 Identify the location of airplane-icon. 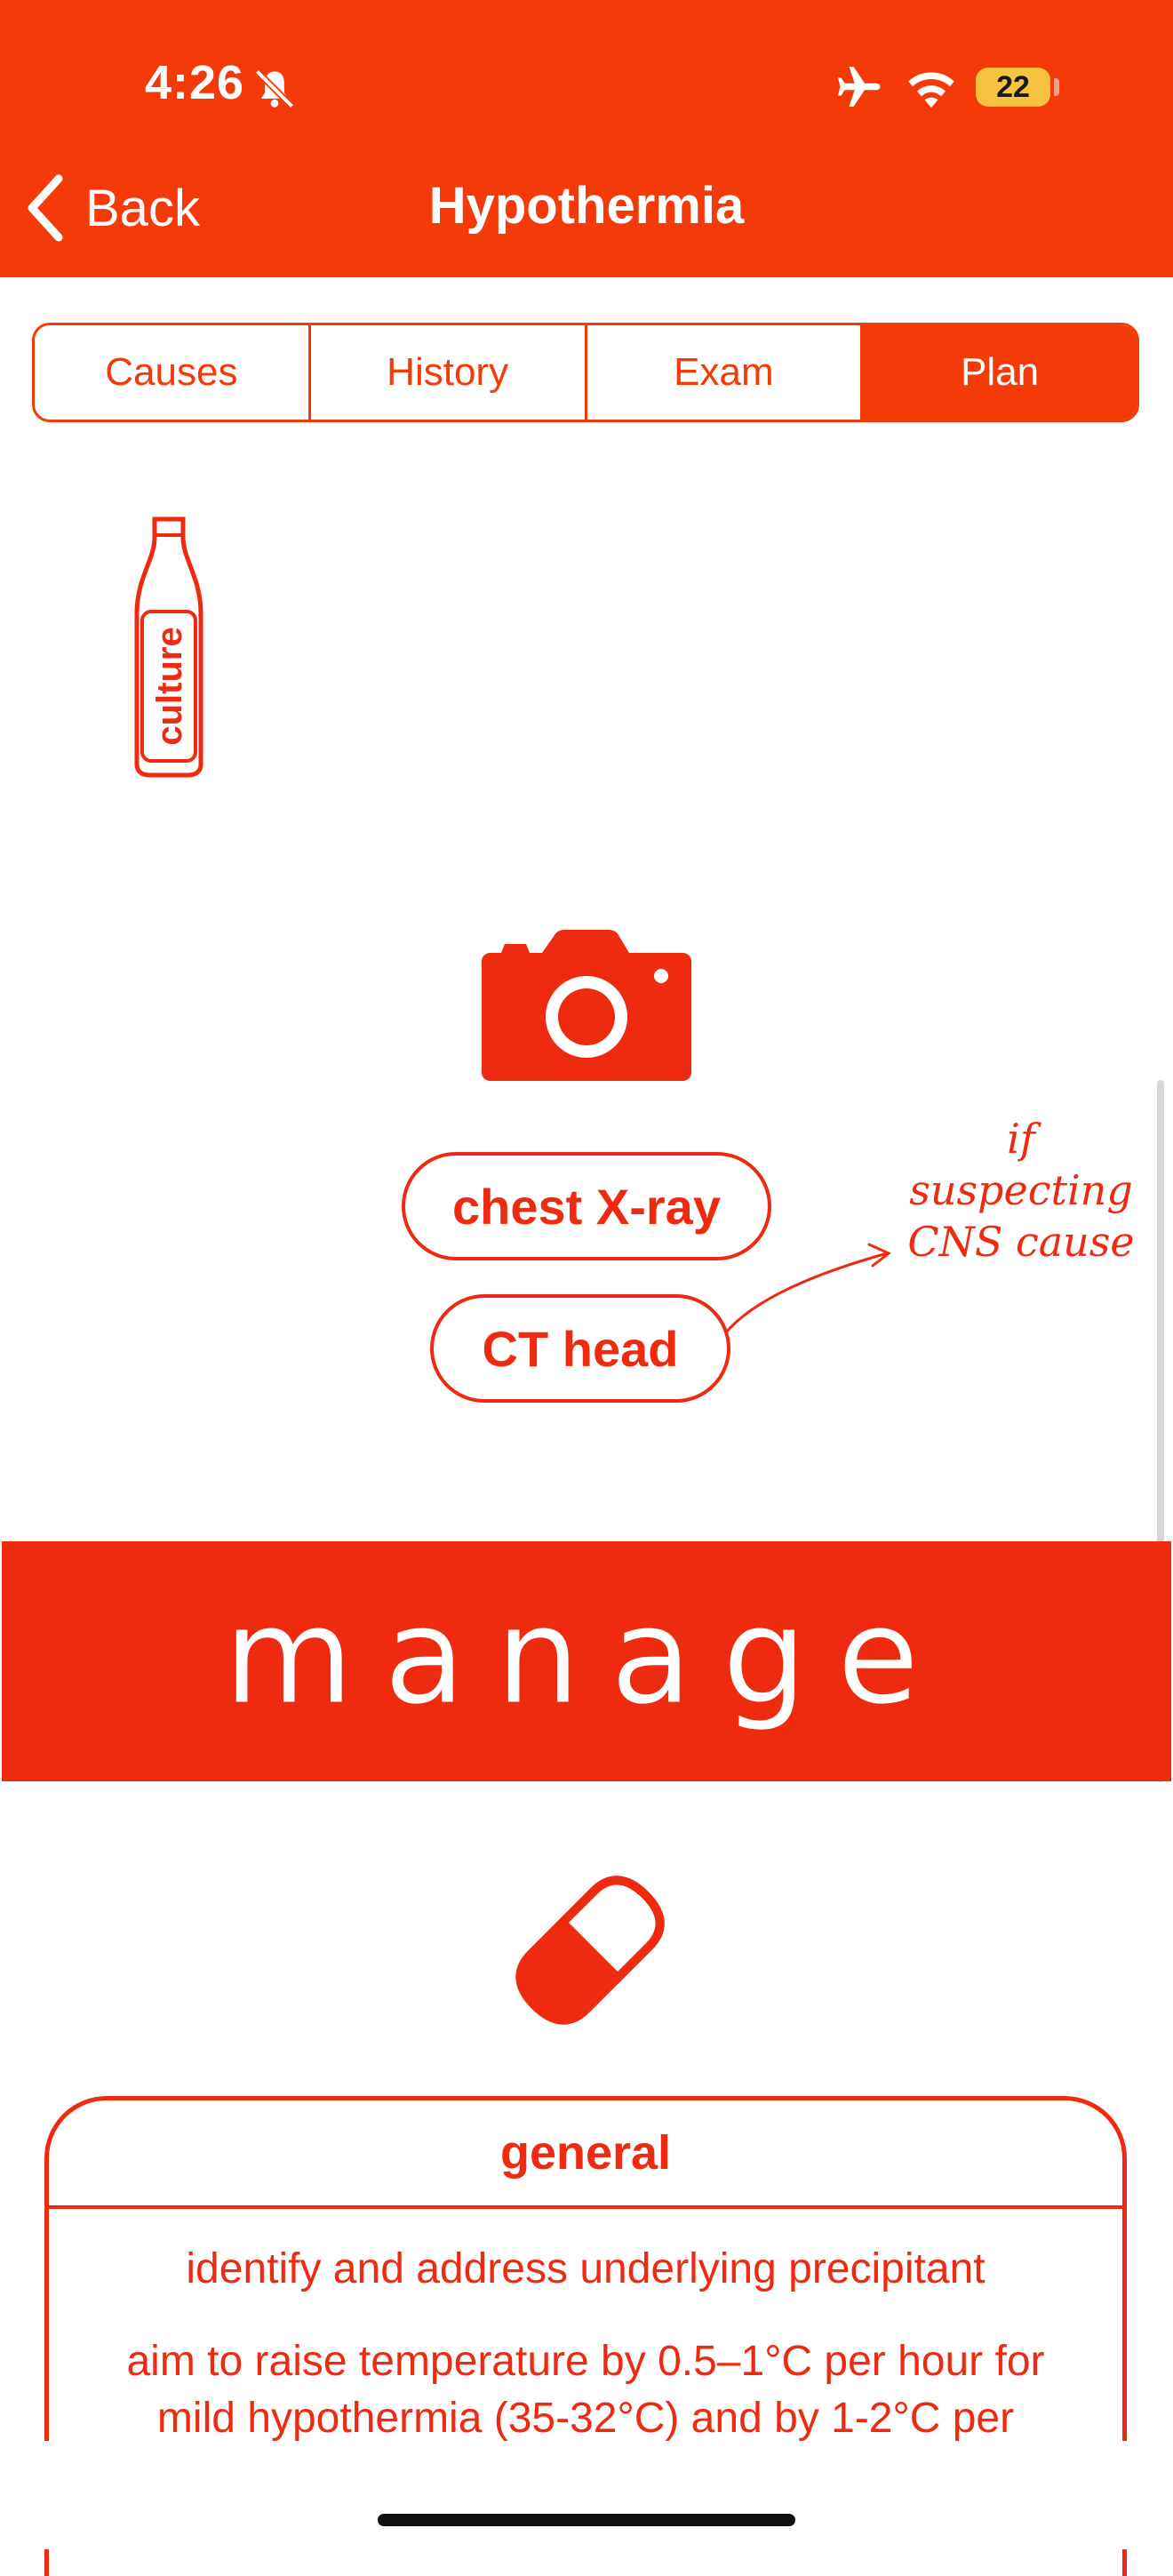
(859, 87).